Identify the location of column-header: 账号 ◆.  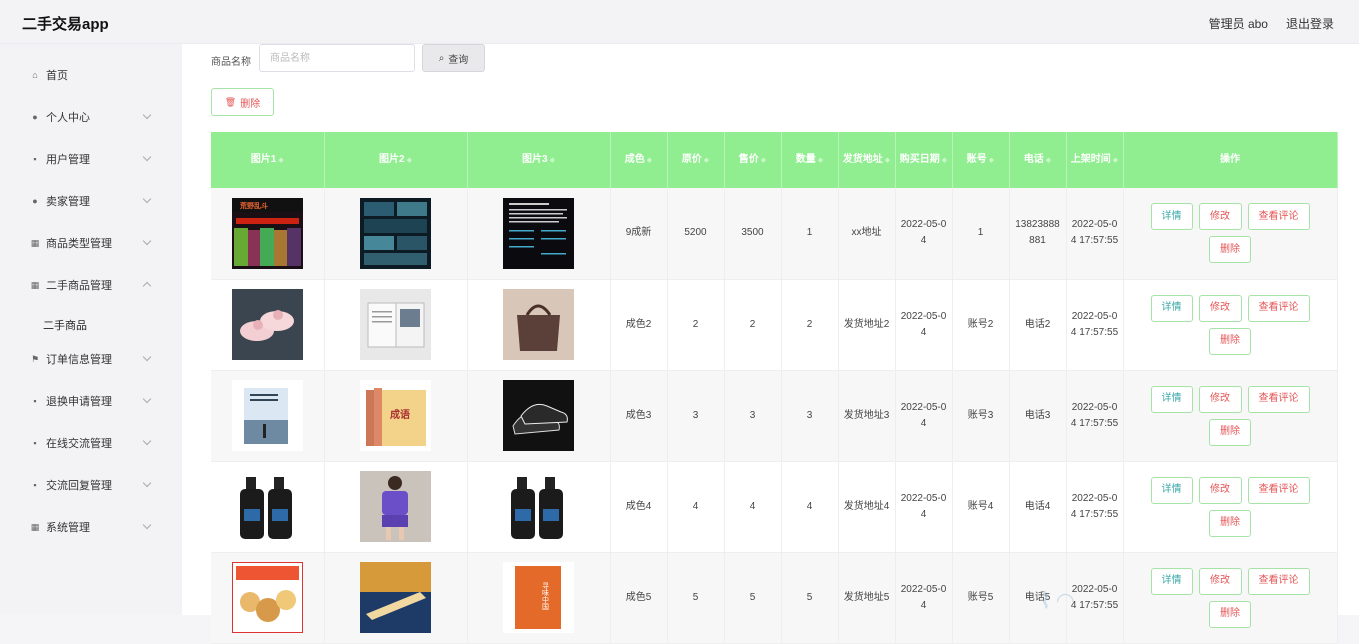
(981, 160).